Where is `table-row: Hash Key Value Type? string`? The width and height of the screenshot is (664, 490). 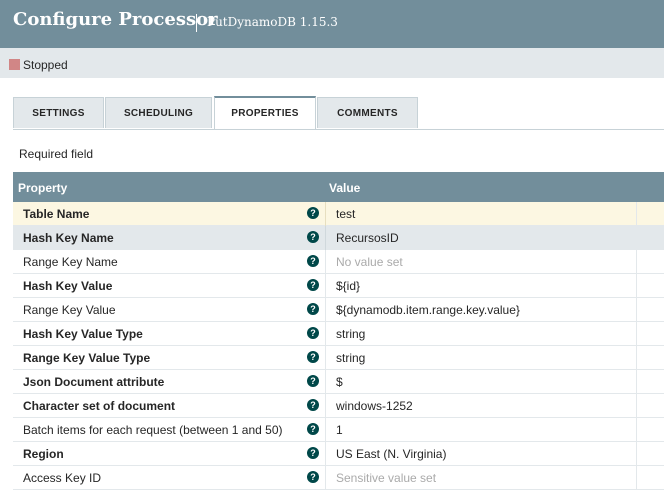 table-row: Hash Key Value Type? string is located at coordinates (338, 334).